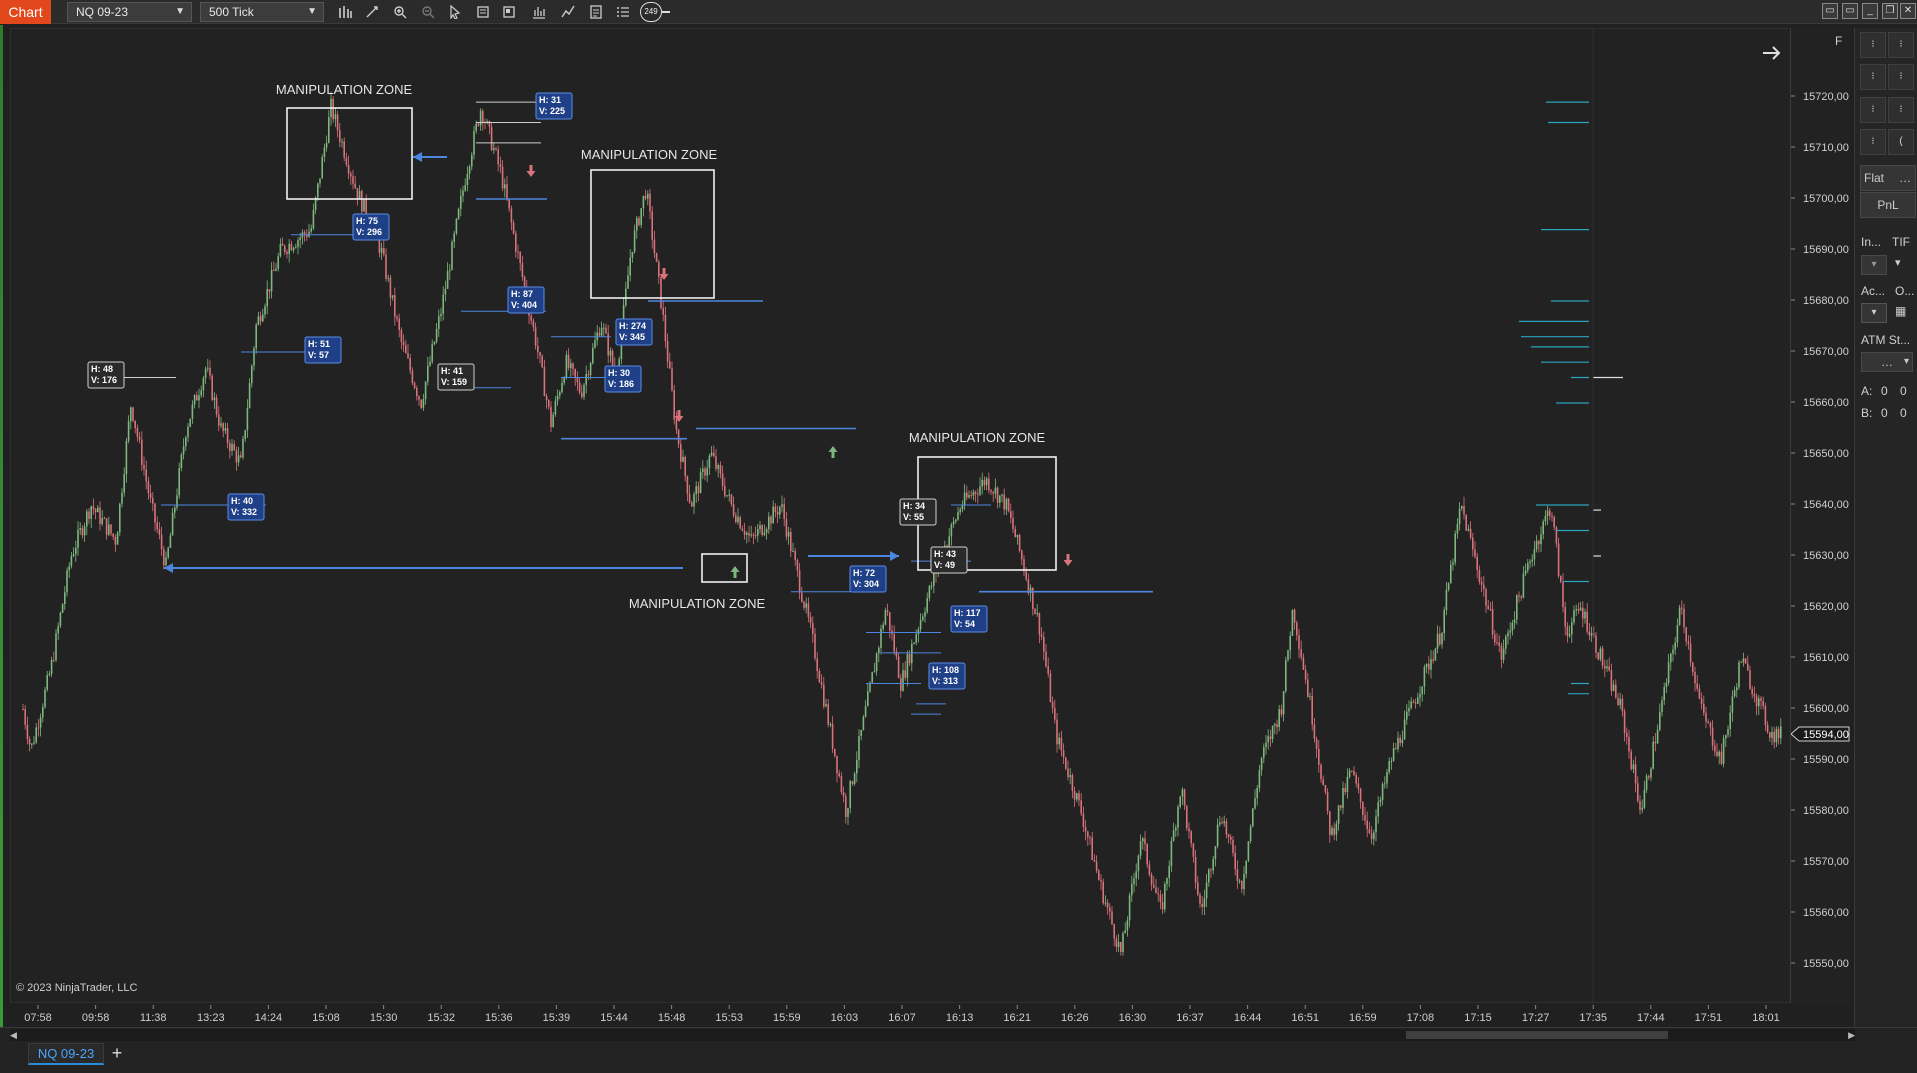 The height and width of the screenshot is (1073, 1917). Describe the element at coordinates (1830, 11) in the screenshot. I see `window-tile-icon: ▭` at that location.